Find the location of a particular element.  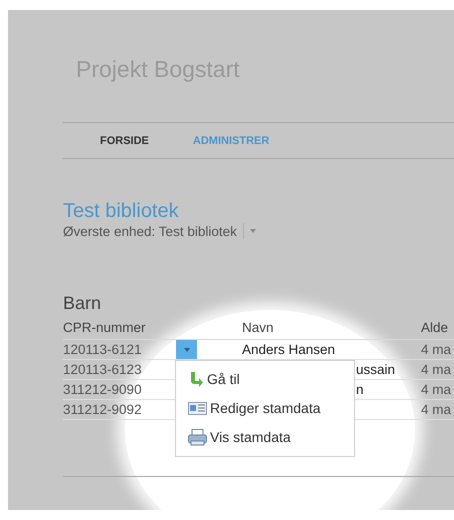

page-heading: Test bibliotek is located at coordinates (121, 211).